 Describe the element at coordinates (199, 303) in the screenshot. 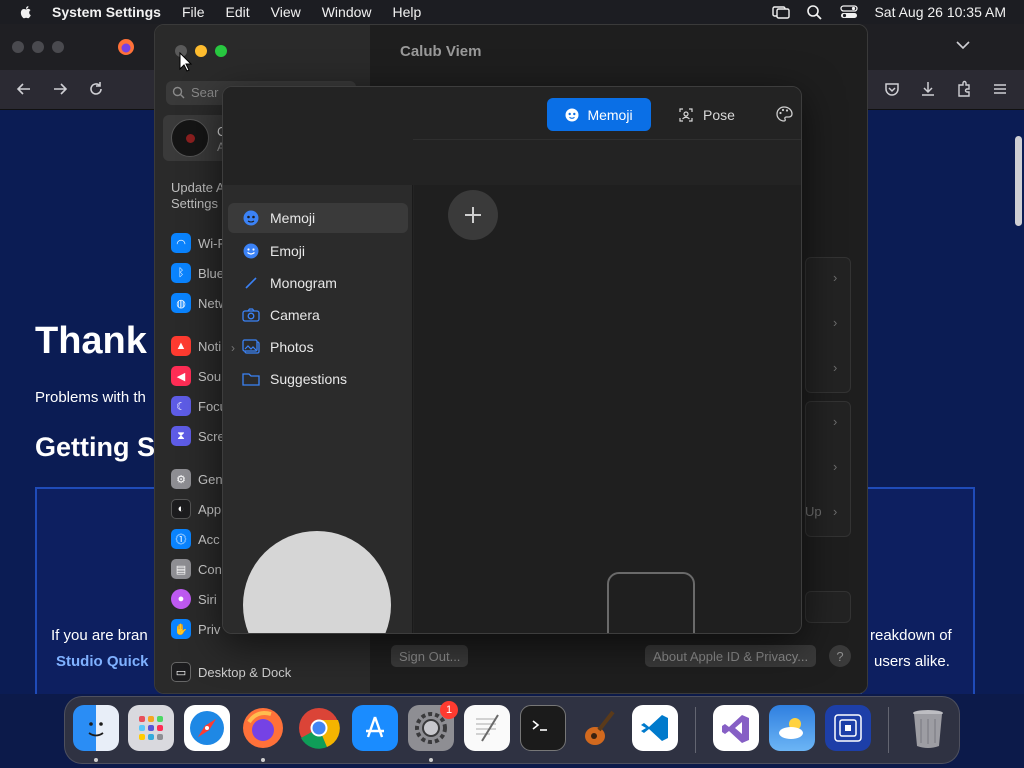

I see `sidebar-item-network: ◍ Netw` at that location.